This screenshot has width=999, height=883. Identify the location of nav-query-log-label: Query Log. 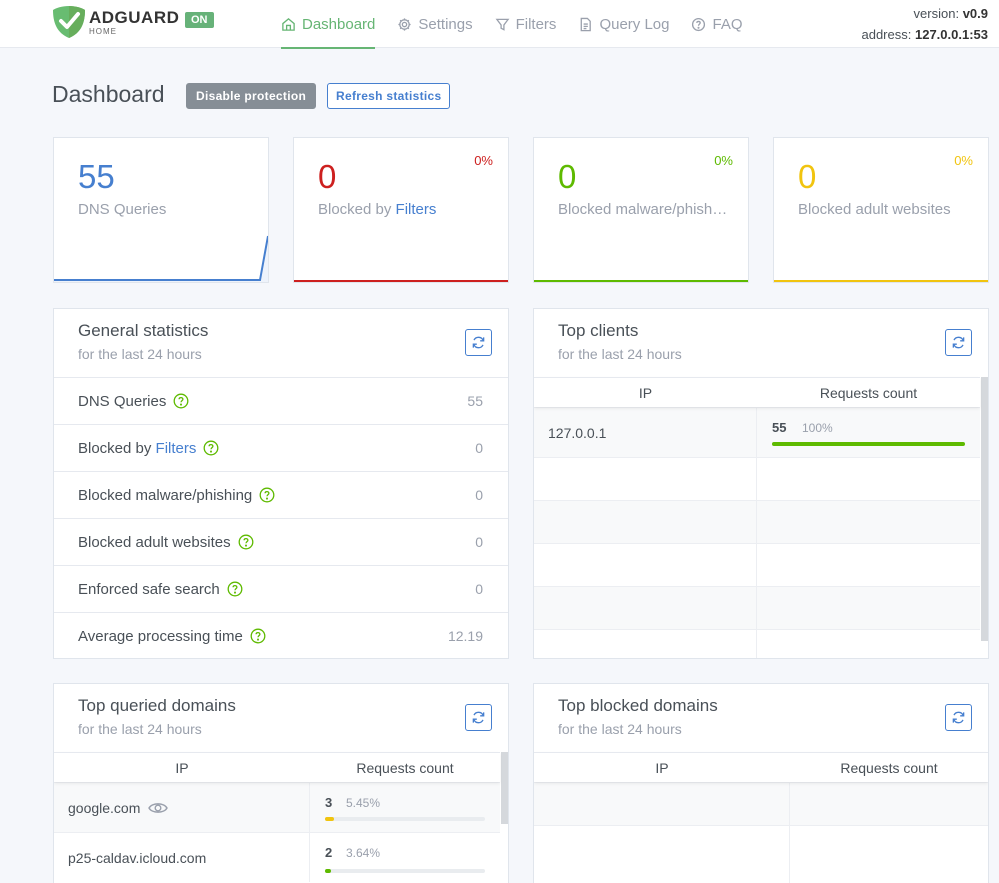
(634, 24).